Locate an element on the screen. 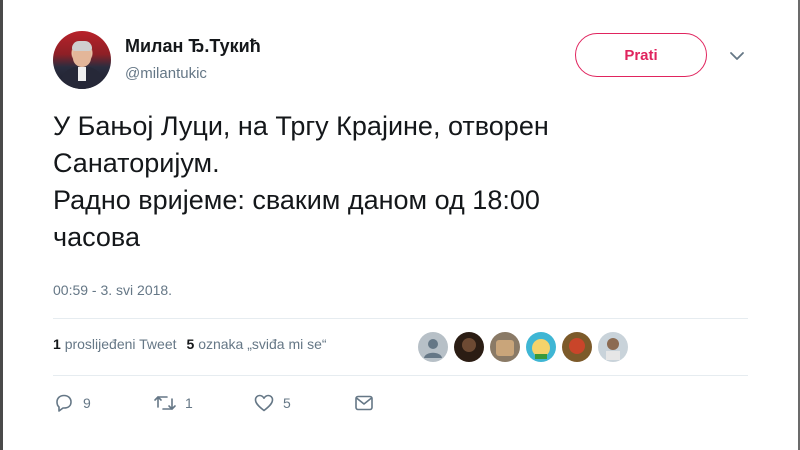 The image size is (800, 450). tweet-header: Милан Ђ.Тукић @milantukic Prati is located at coordinates (408, 61).